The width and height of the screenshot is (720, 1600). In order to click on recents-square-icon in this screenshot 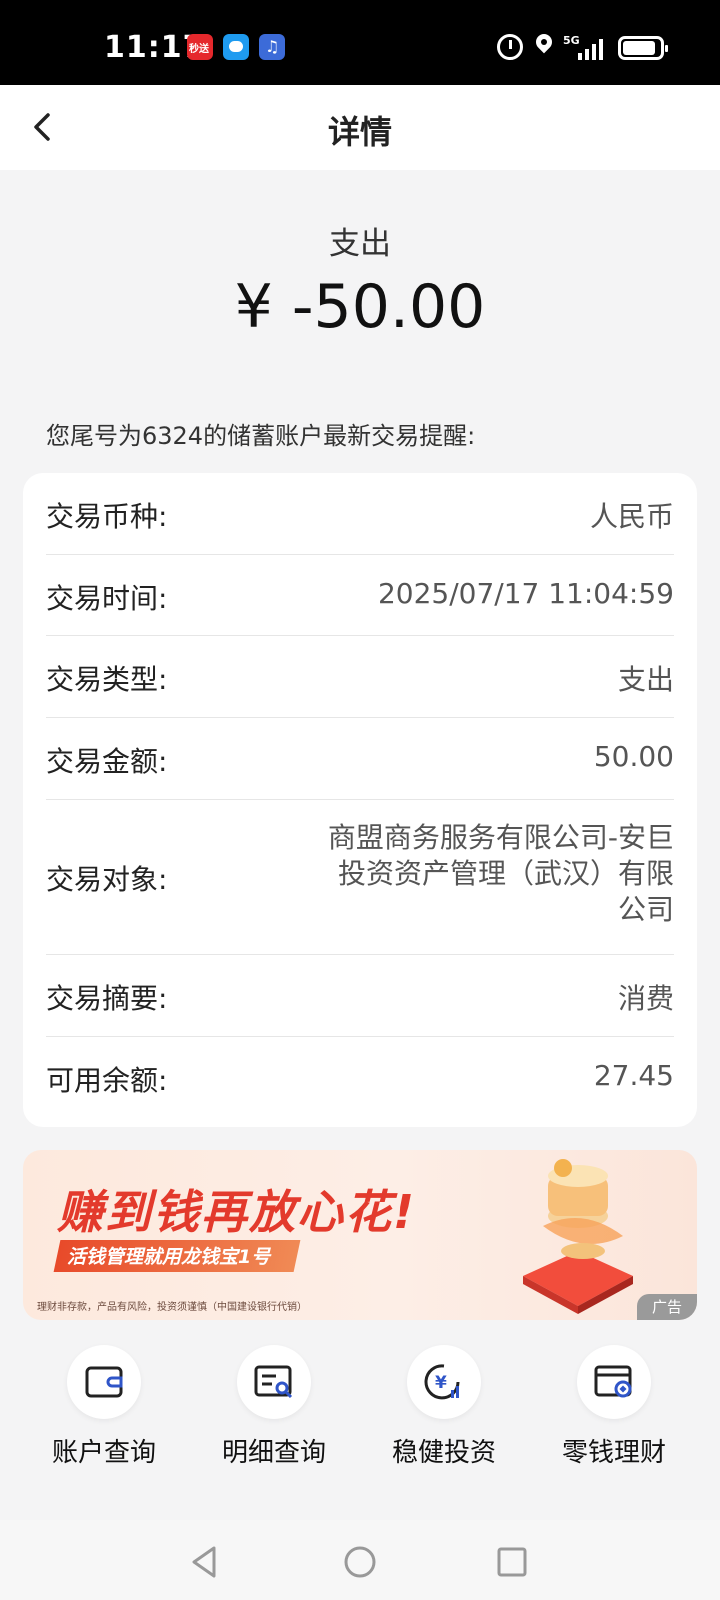, I will do `click(512, 1562)`.